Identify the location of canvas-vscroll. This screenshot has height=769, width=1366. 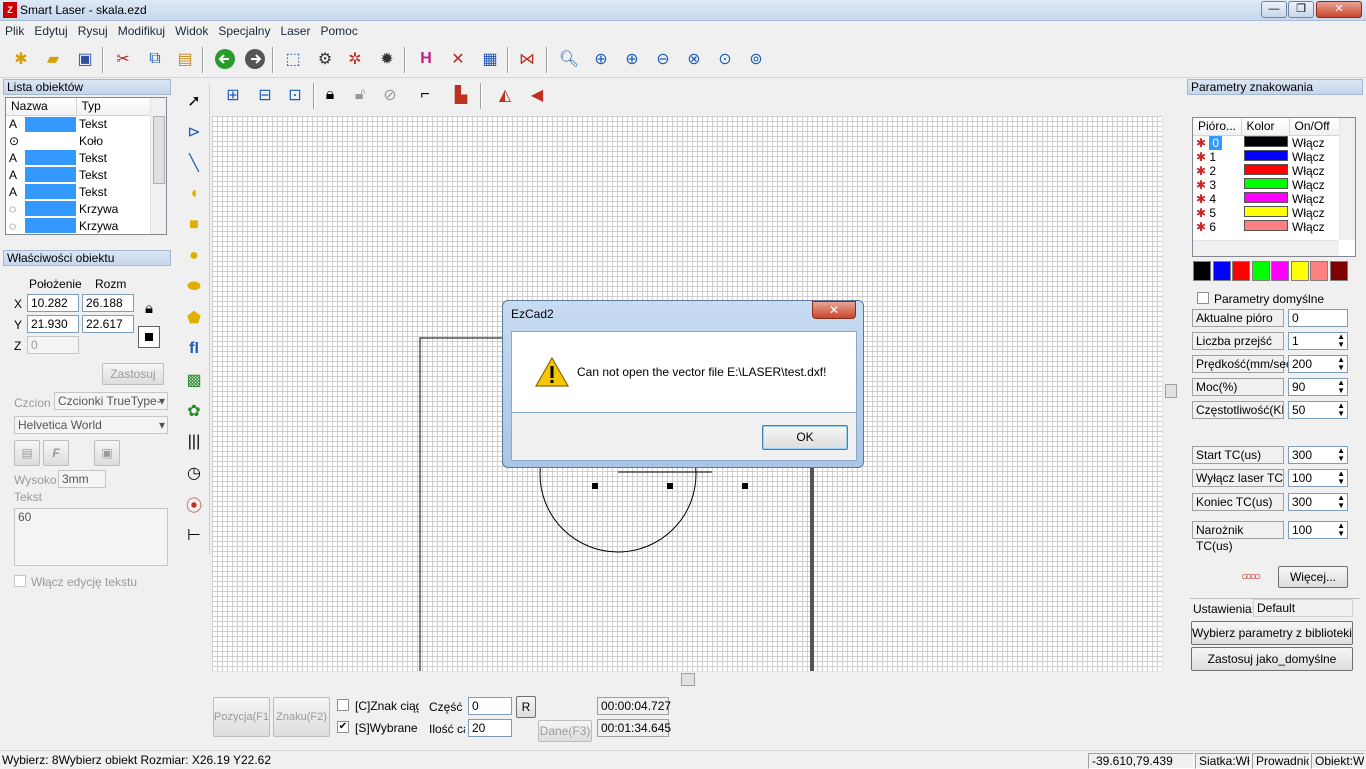
(1170, 393).